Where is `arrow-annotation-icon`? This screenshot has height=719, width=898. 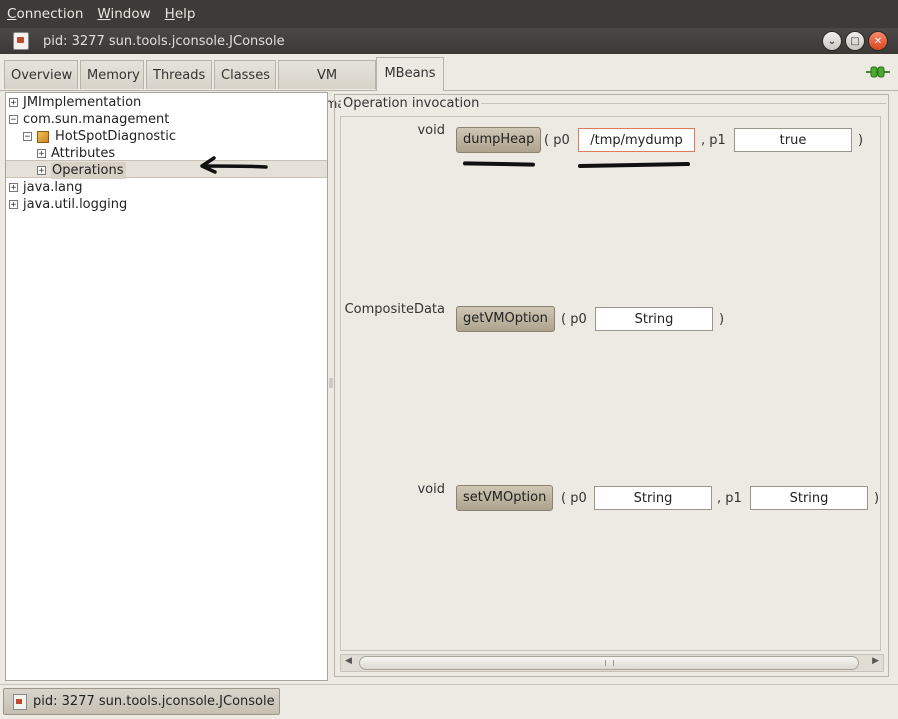
arrow-annotation-icon is located at coordinates (234, 165).